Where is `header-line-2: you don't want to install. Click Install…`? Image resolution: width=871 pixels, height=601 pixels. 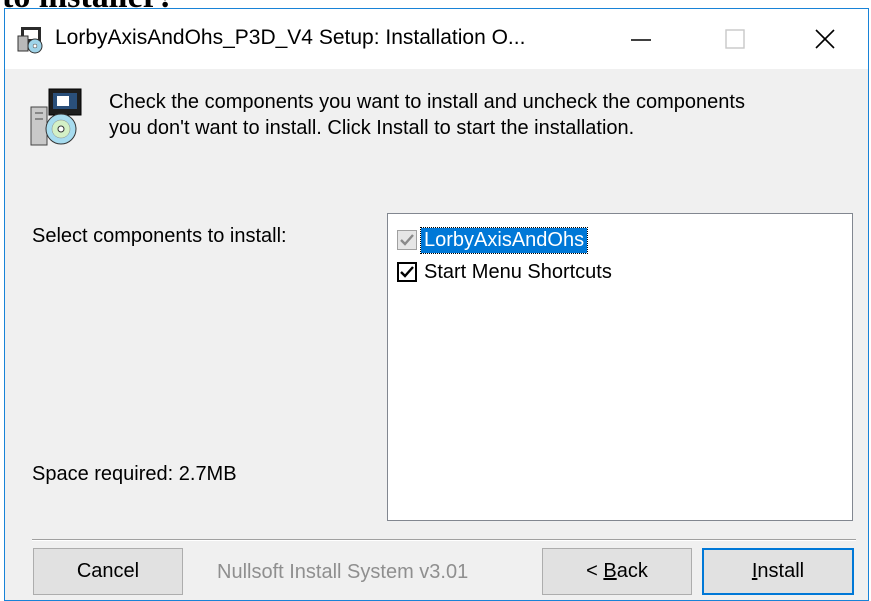 header-line-2: you don't want to install. Click Install… is located at coordinates (372, 128).